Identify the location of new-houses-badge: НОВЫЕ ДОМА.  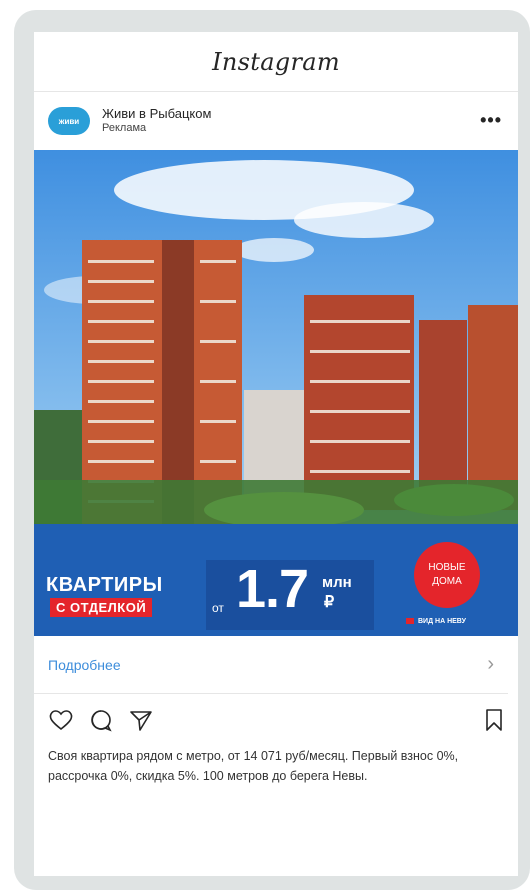
(447, 575).